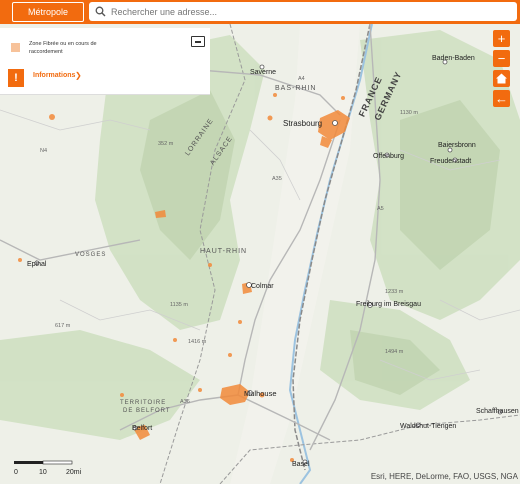  I want to click on scale-label-20: 20mi, so click(74, 472).